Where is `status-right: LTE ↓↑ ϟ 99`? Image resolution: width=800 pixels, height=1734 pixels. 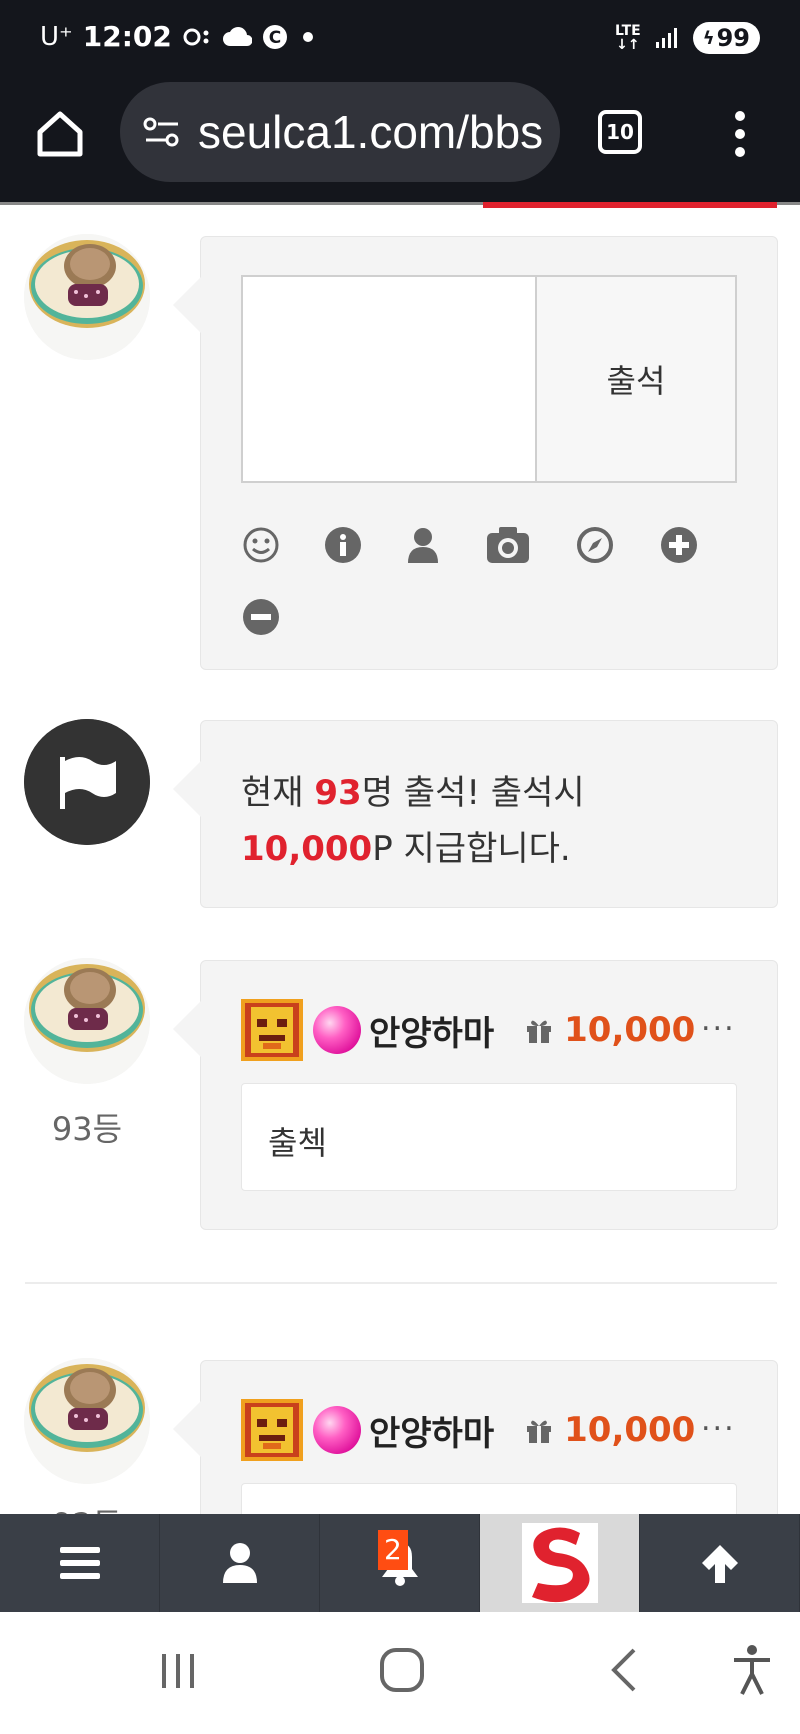 status-right: LTE ↓↑ ϟ 99 is located at coordinates (687, 38).